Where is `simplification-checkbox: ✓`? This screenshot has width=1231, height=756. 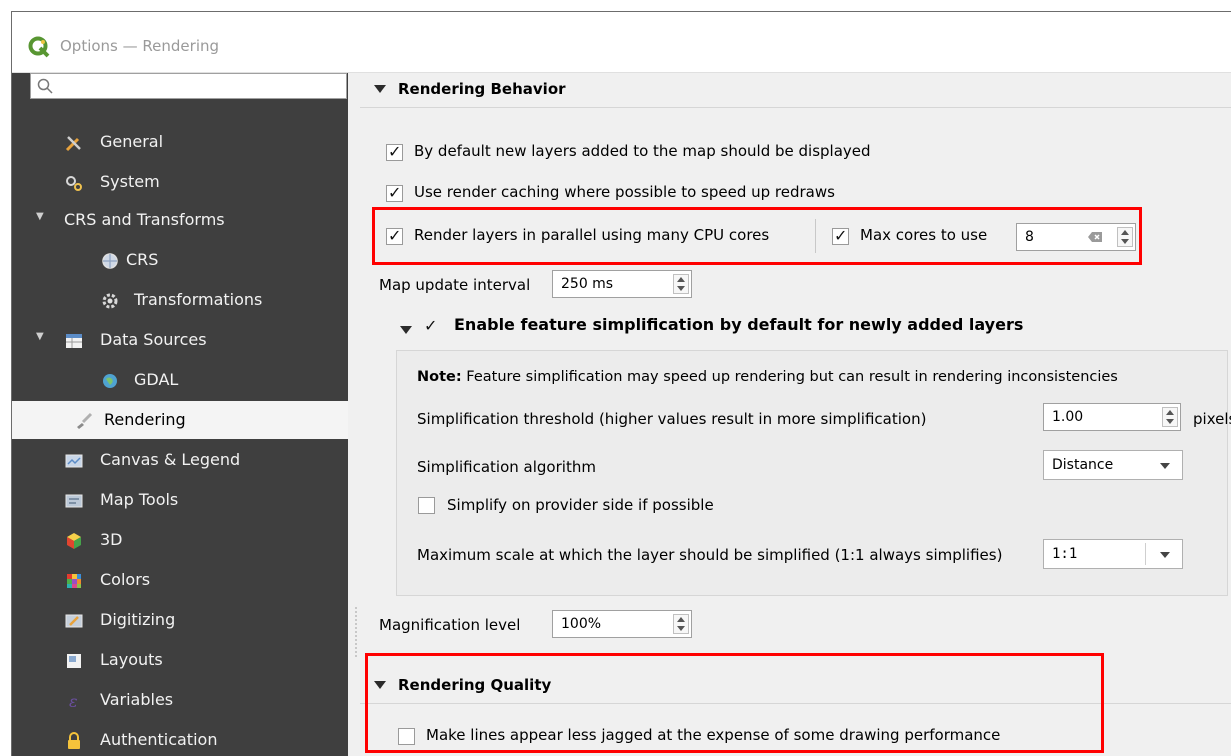 simplification-checkbox: ✓ is located at coordinates (430, 325).